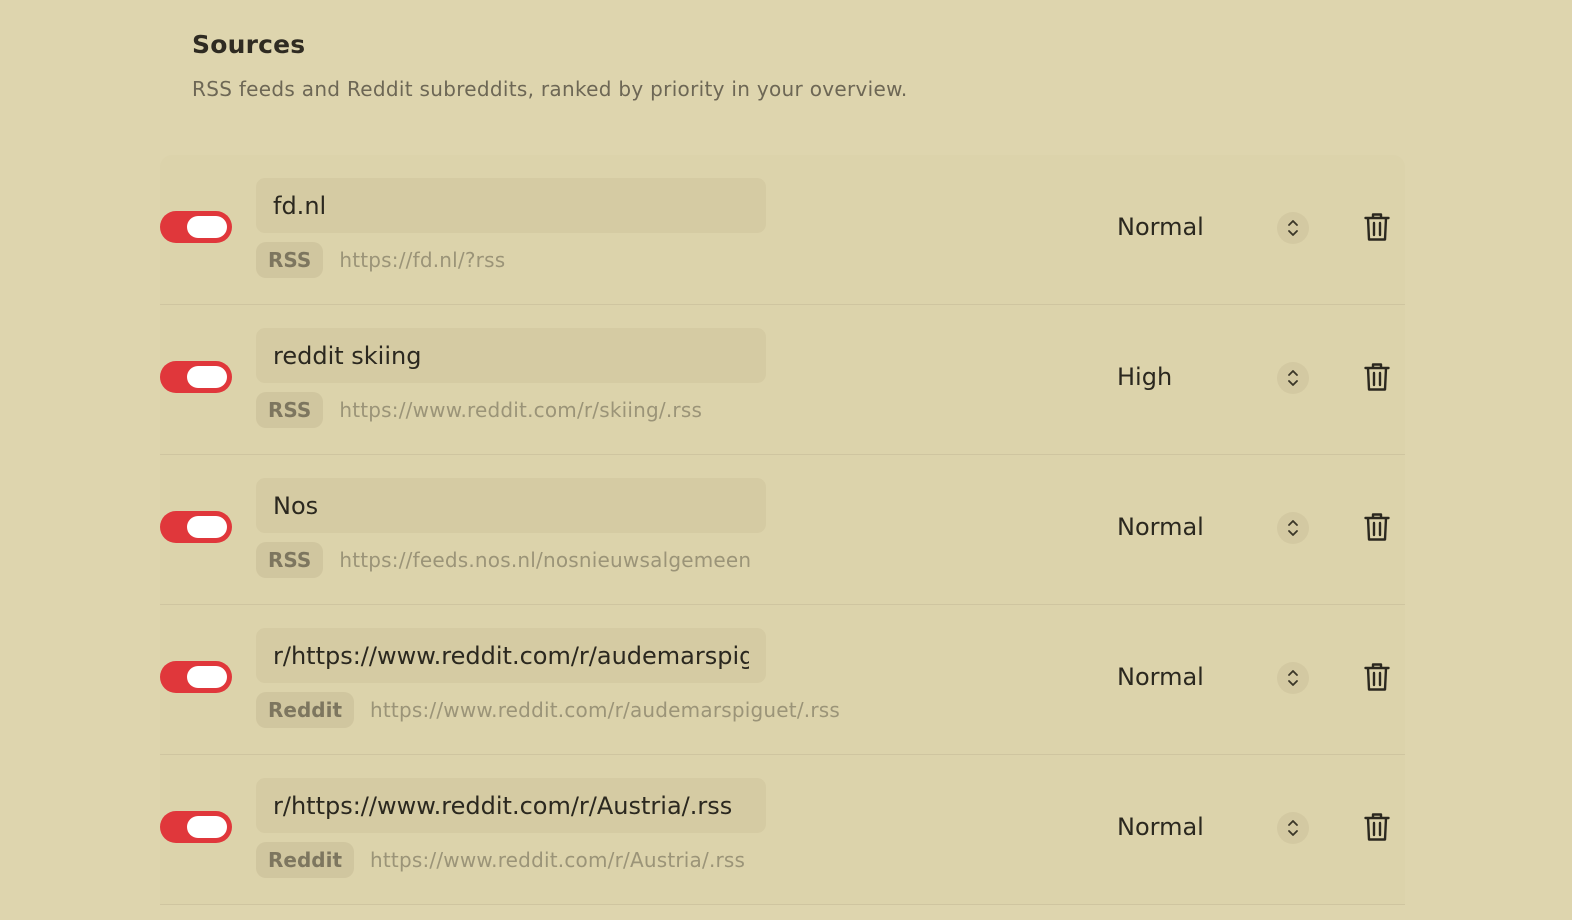  What do you see at coordinates (422, 260) in the screenshot?
I see `source-url: https://fd.nl/?rss` at bounding box center [422, 260].